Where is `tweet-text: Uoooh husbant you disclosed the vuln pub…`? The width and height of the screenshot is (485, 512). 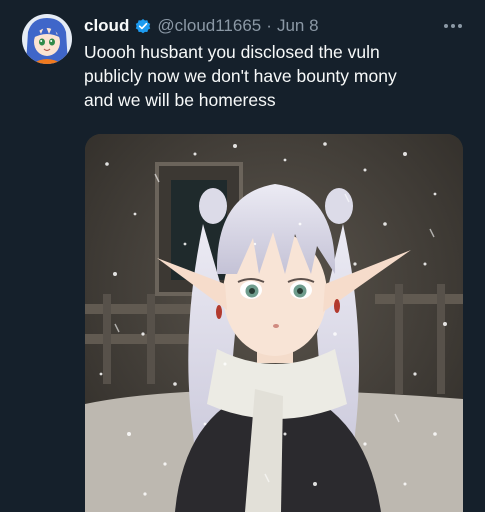
tweet-text: Uoooh husbant you disclosed the vuln pub… is located at coordinates (274, 76).